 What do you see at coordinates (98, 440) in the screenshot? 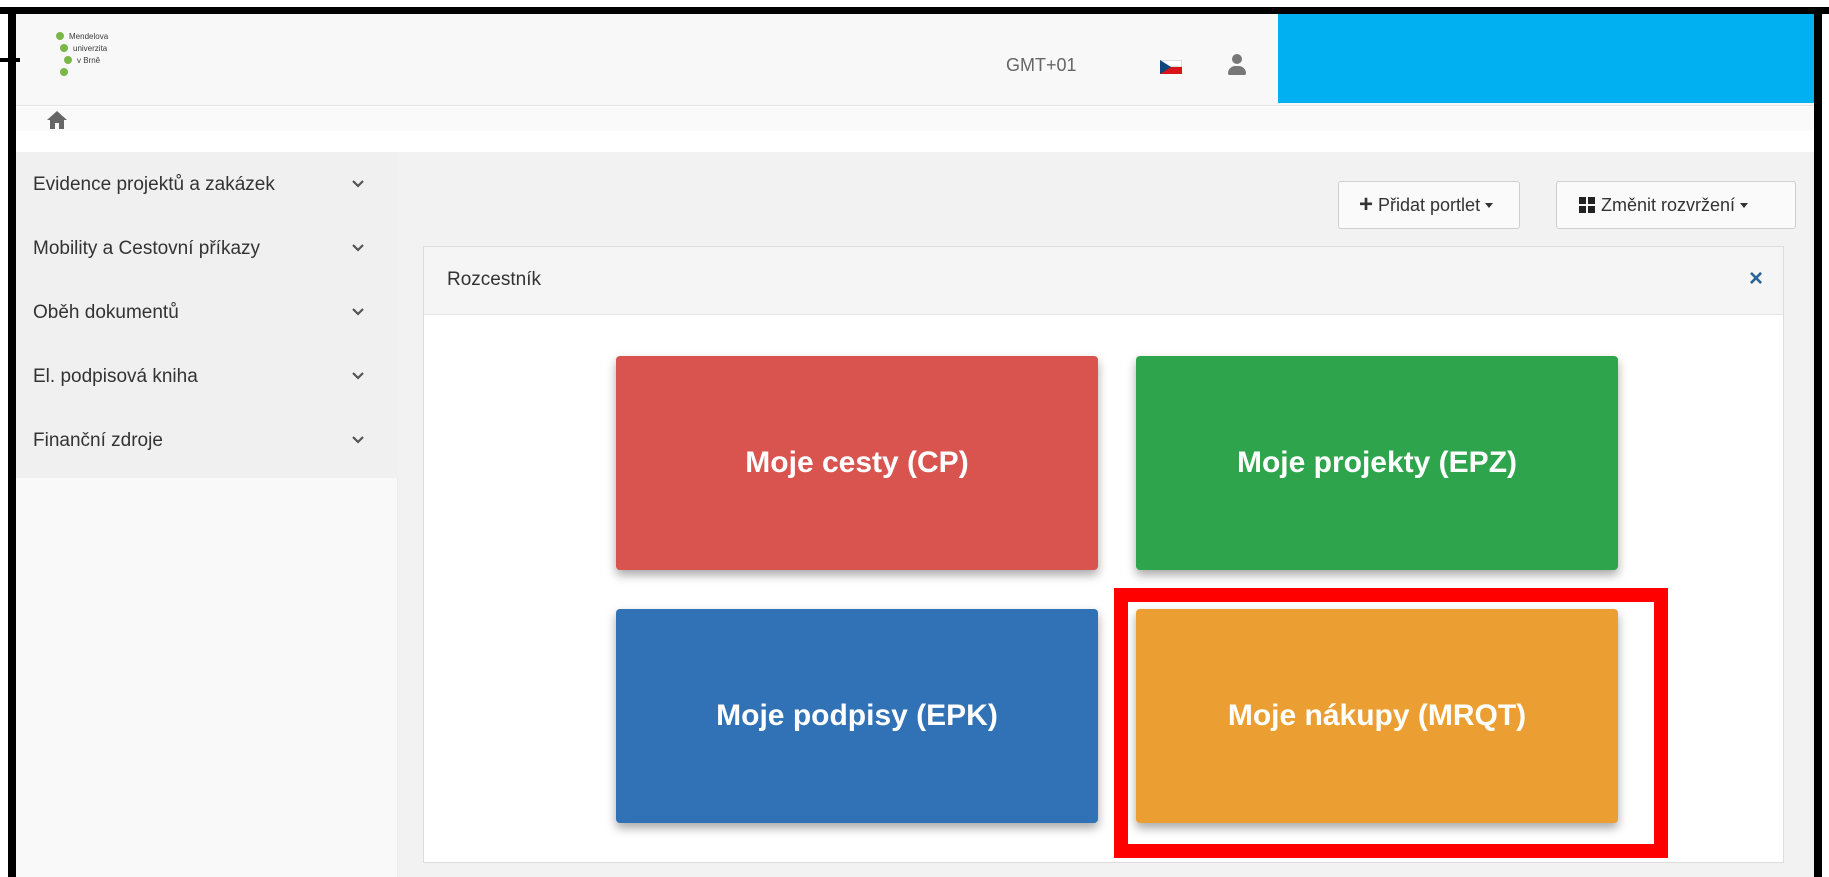
I see `sidebar-item-label: Finanční zdroje` at bounding box center [98, 440].